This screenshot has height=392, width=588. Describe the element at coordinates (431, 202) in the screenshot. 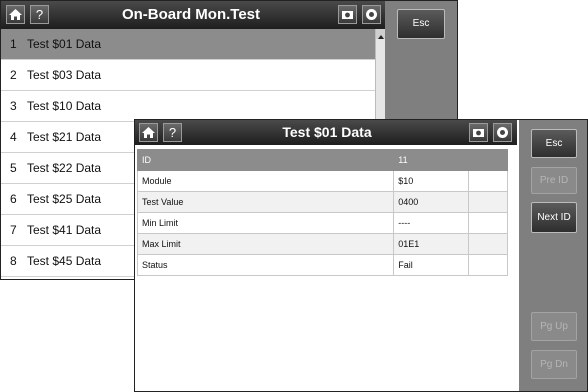

I see `table-cell-value: 0400` at that location.